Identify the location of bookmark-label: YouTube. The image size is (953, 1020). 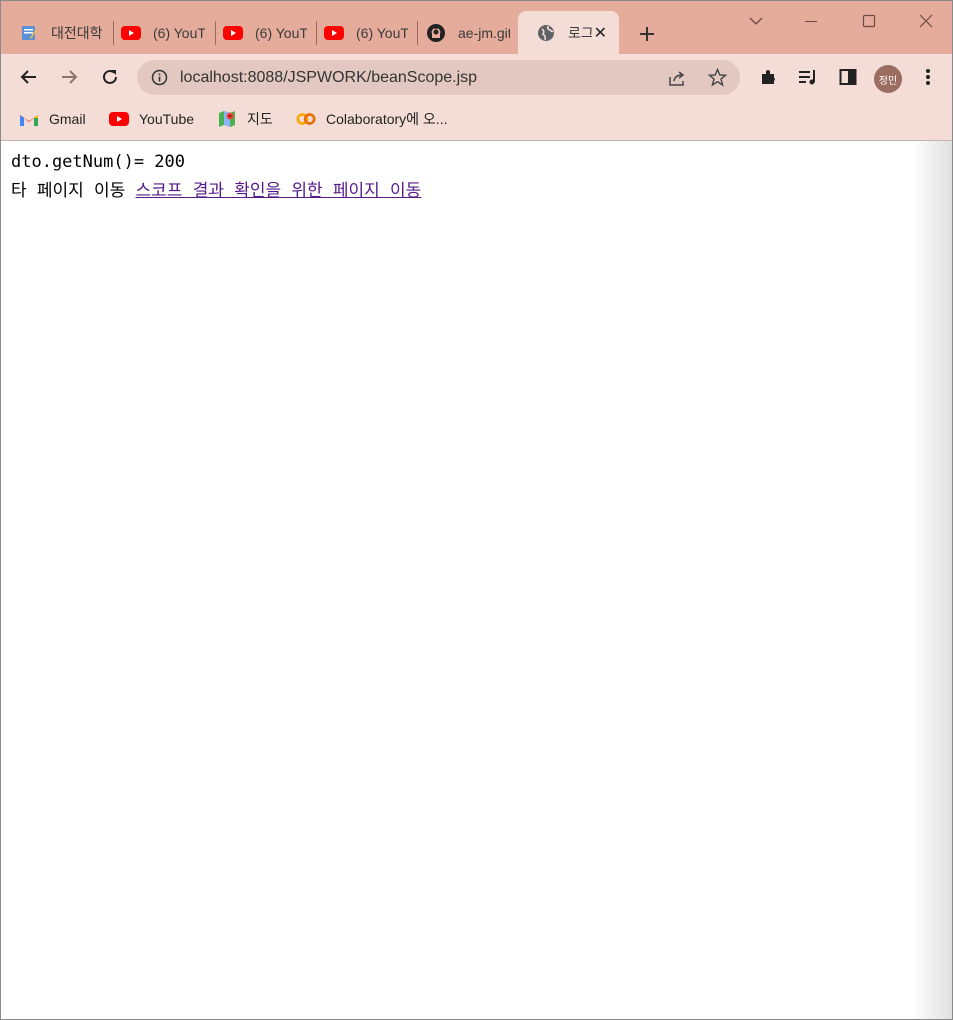
(167, 119).